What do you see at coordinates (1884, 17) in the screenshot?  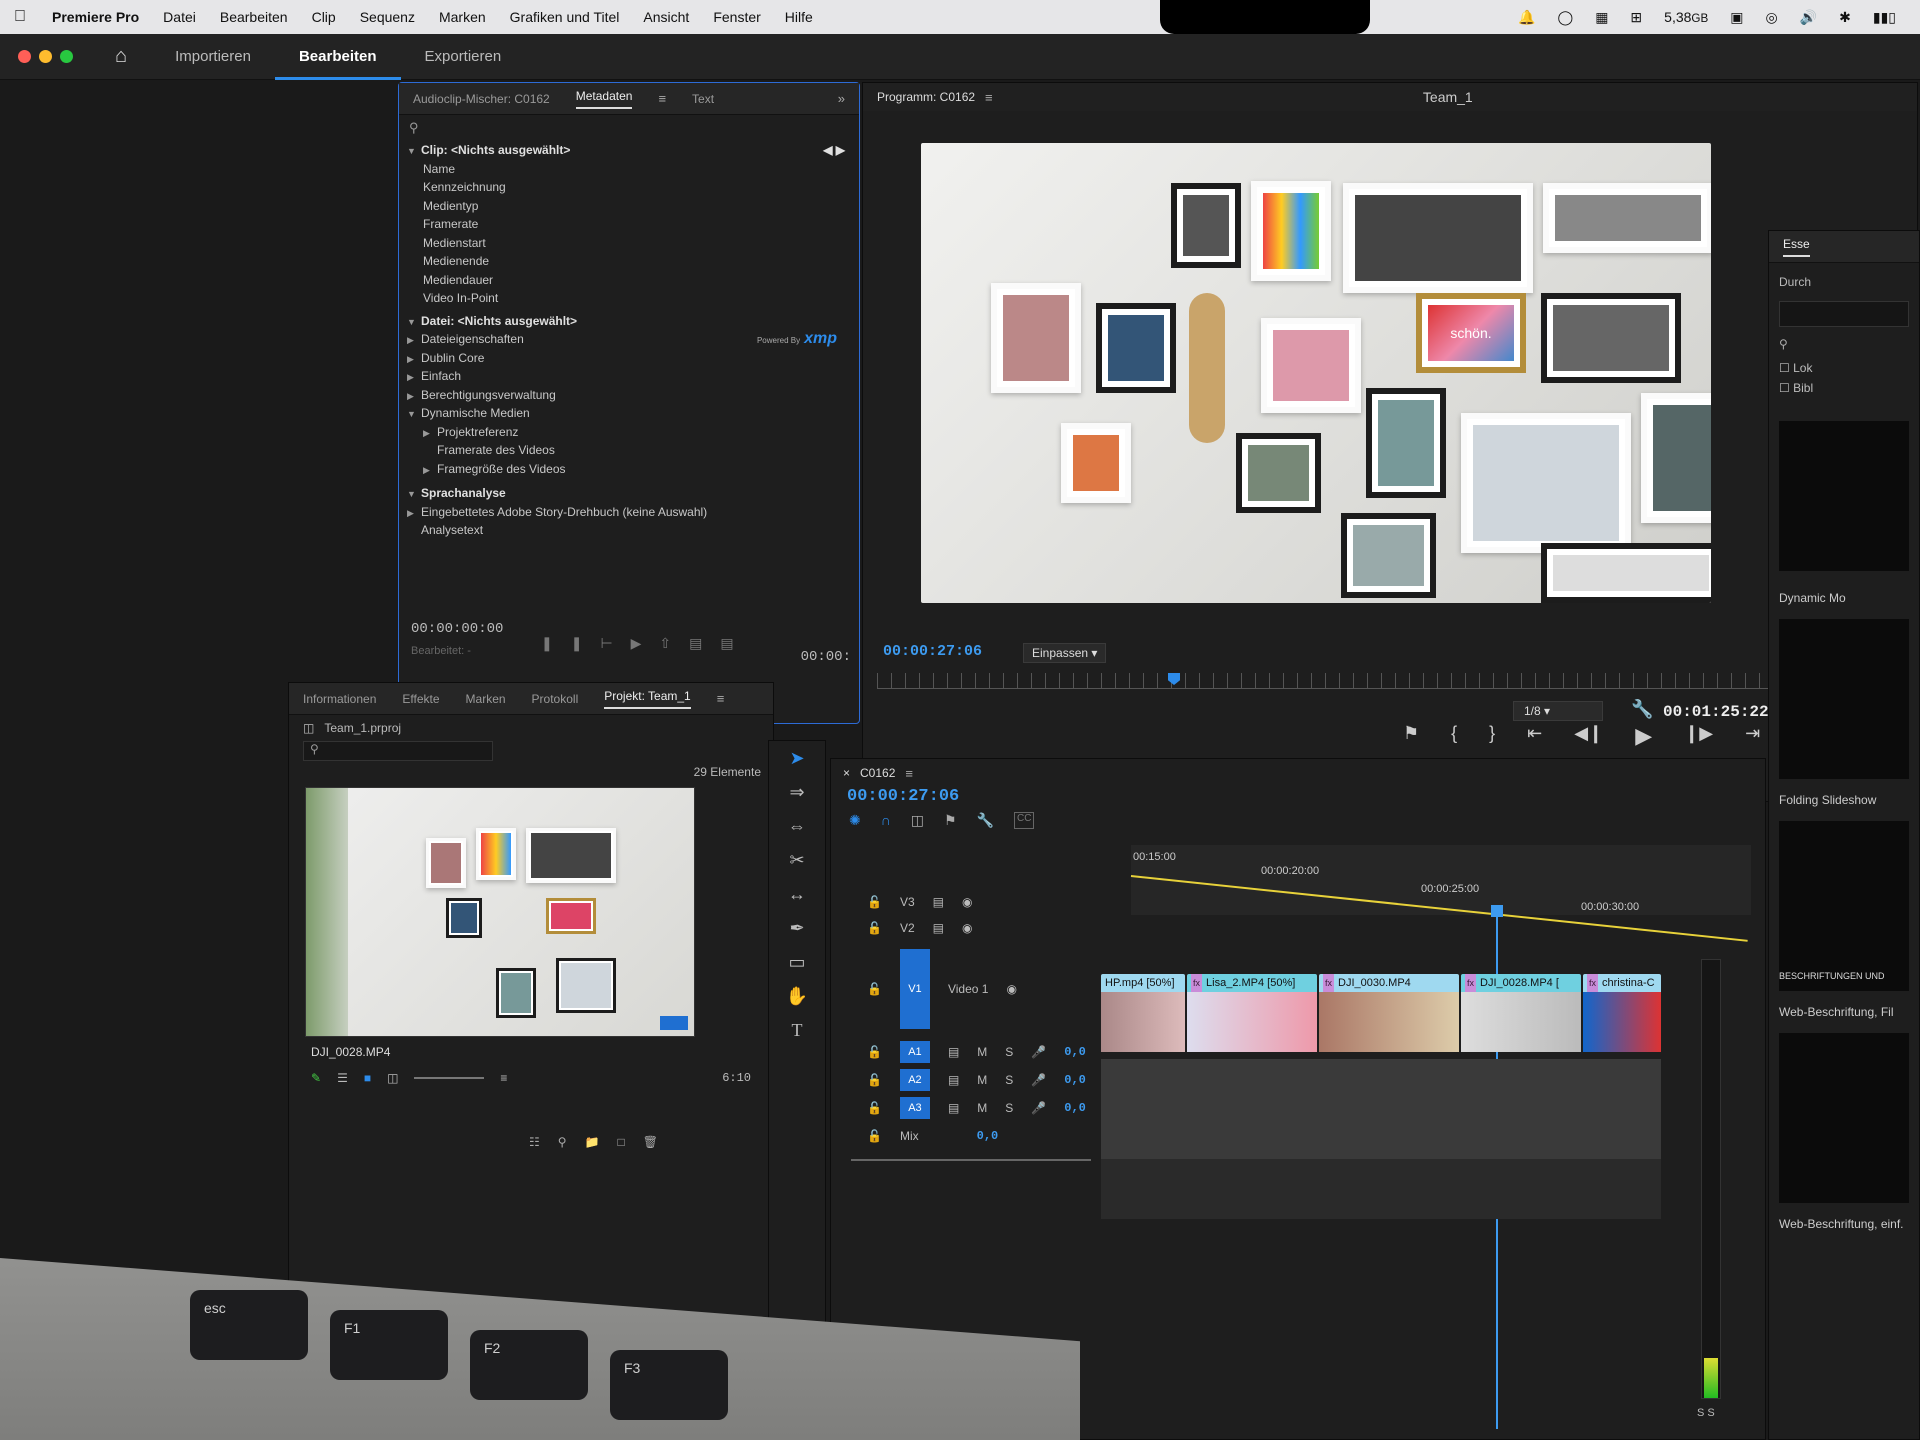 I see `battery-icon: ▮▮▯` at bounding box center [1884, 17].